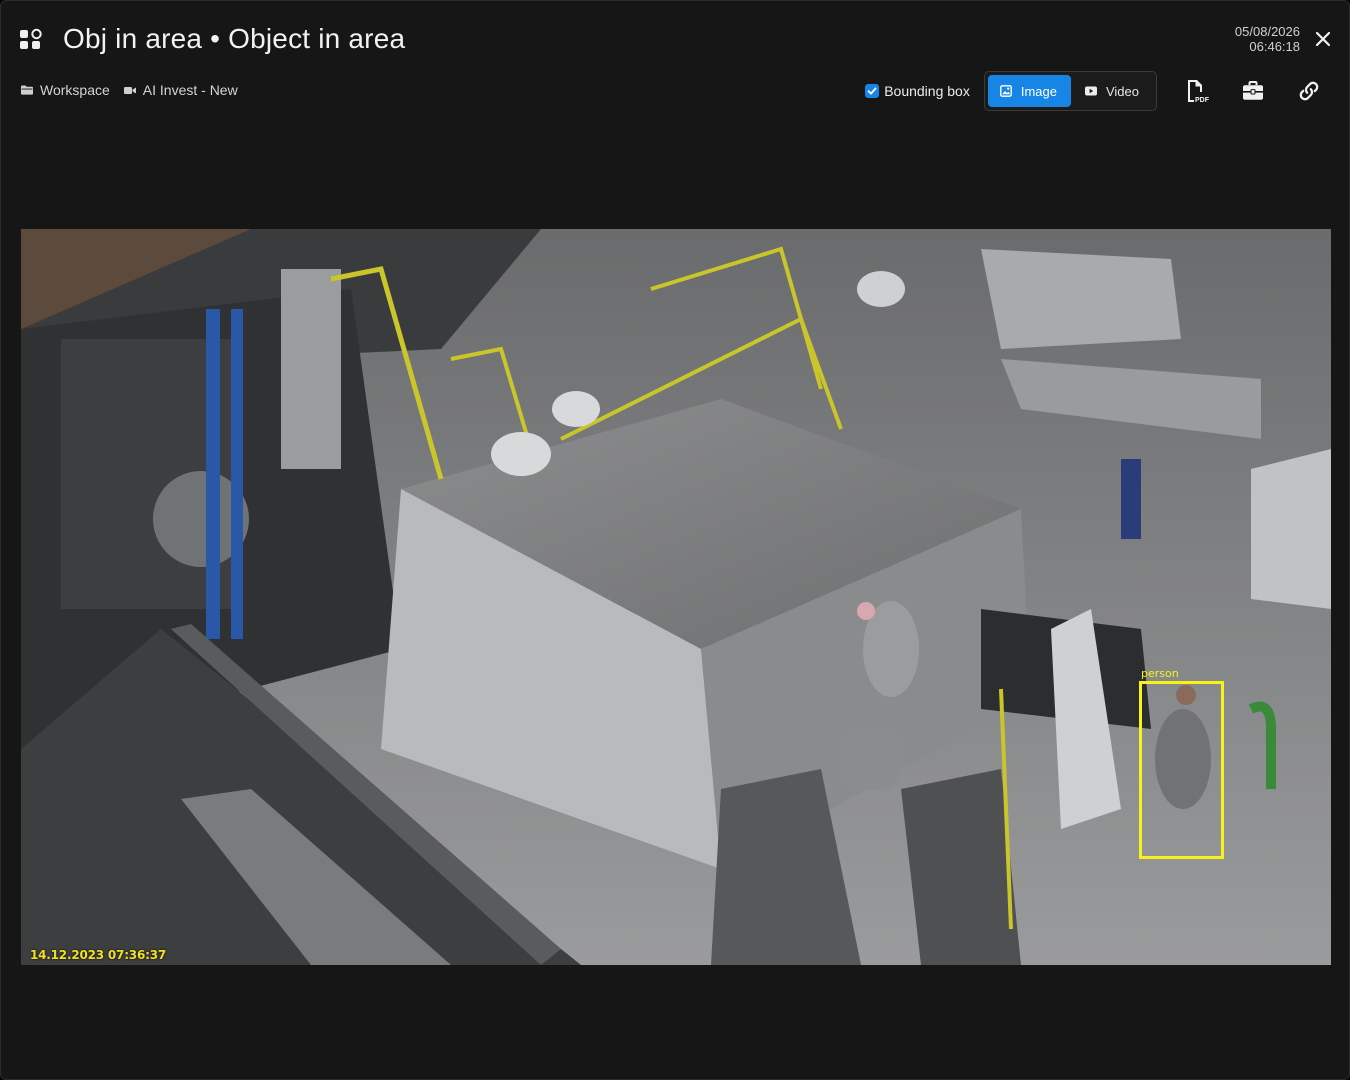 Image resolution: width=1350 pixels, height=1080 pixels. I want to click on close-button, so click(1323, 39).